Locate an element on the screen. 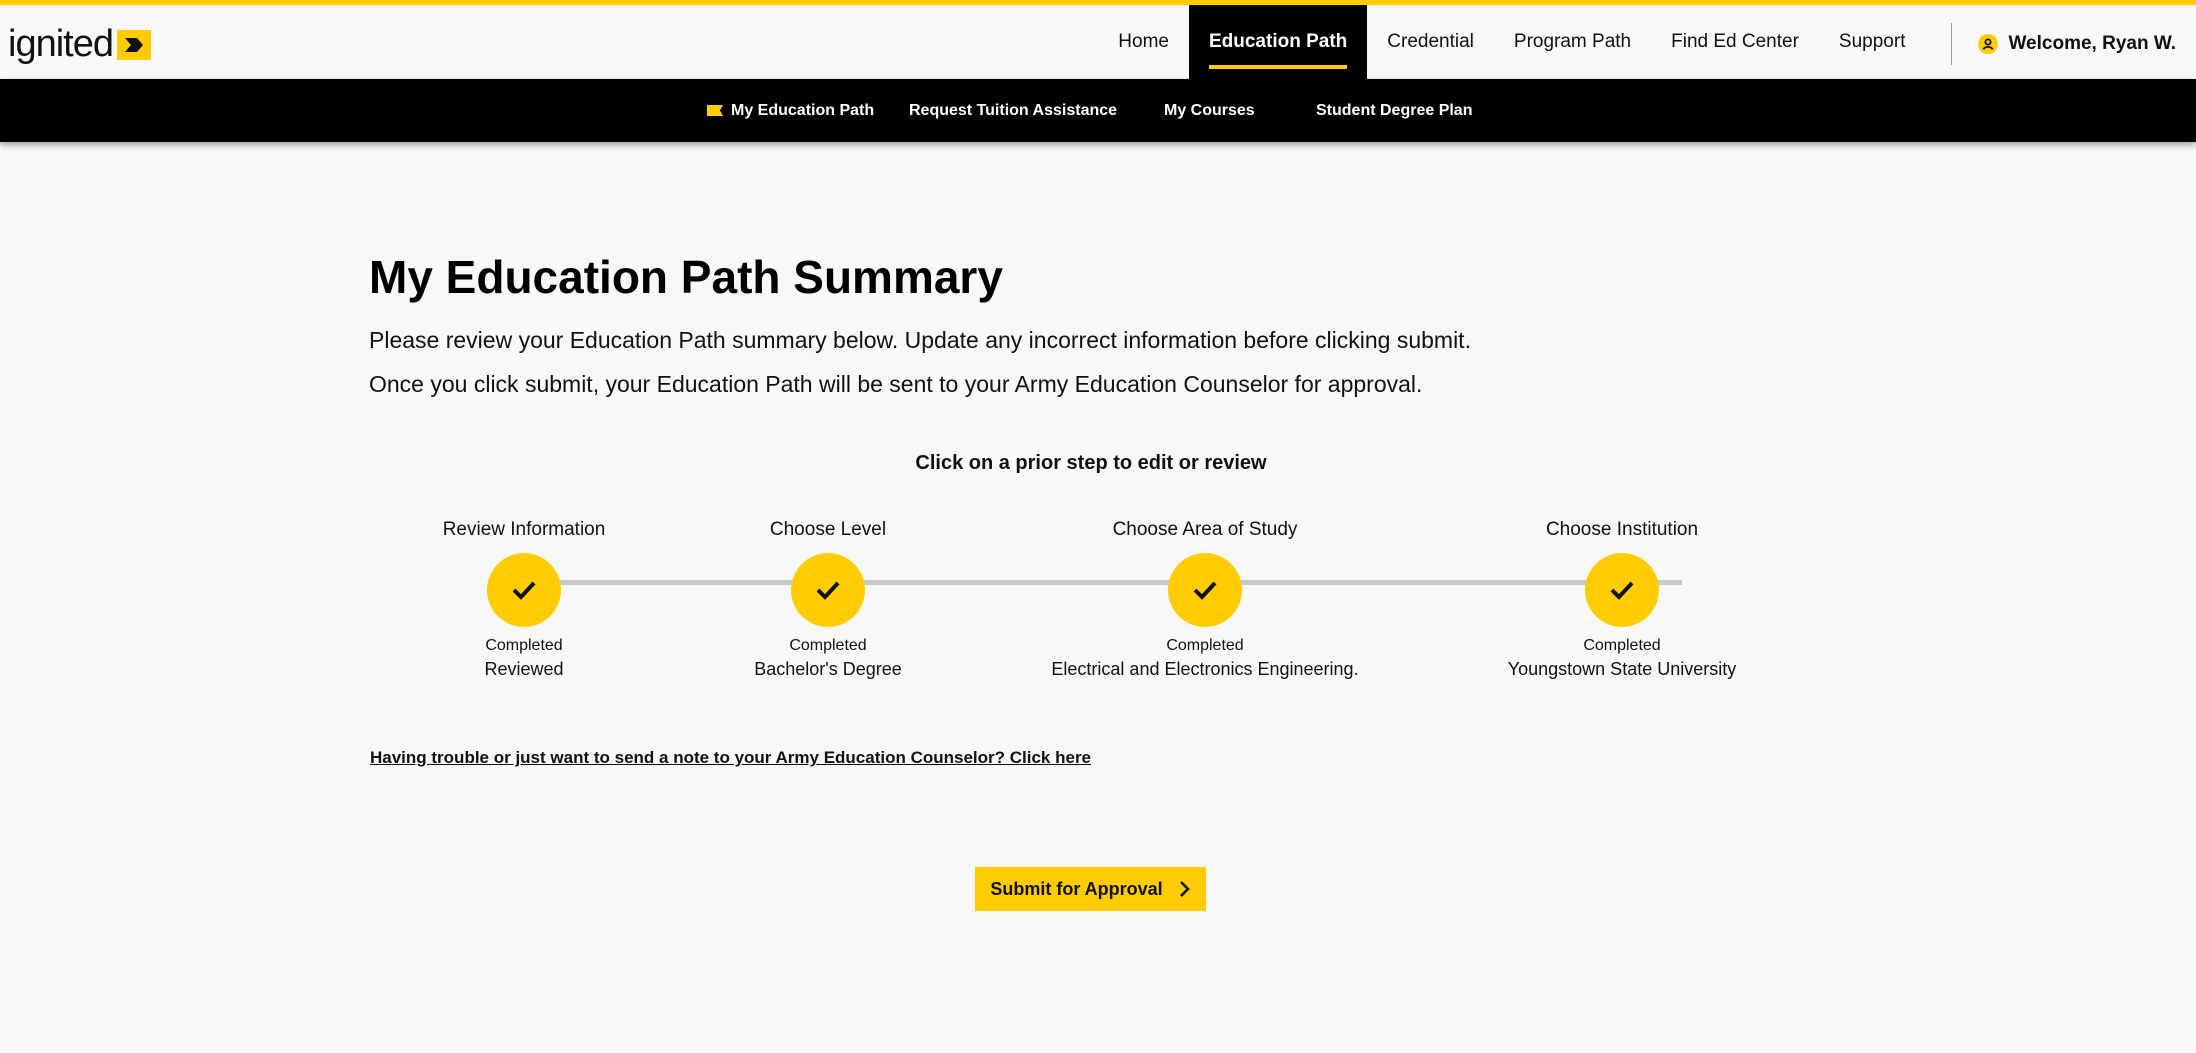  nav-find-ed-center-label: Find Ed Center is located at coordinates (1735, 41).